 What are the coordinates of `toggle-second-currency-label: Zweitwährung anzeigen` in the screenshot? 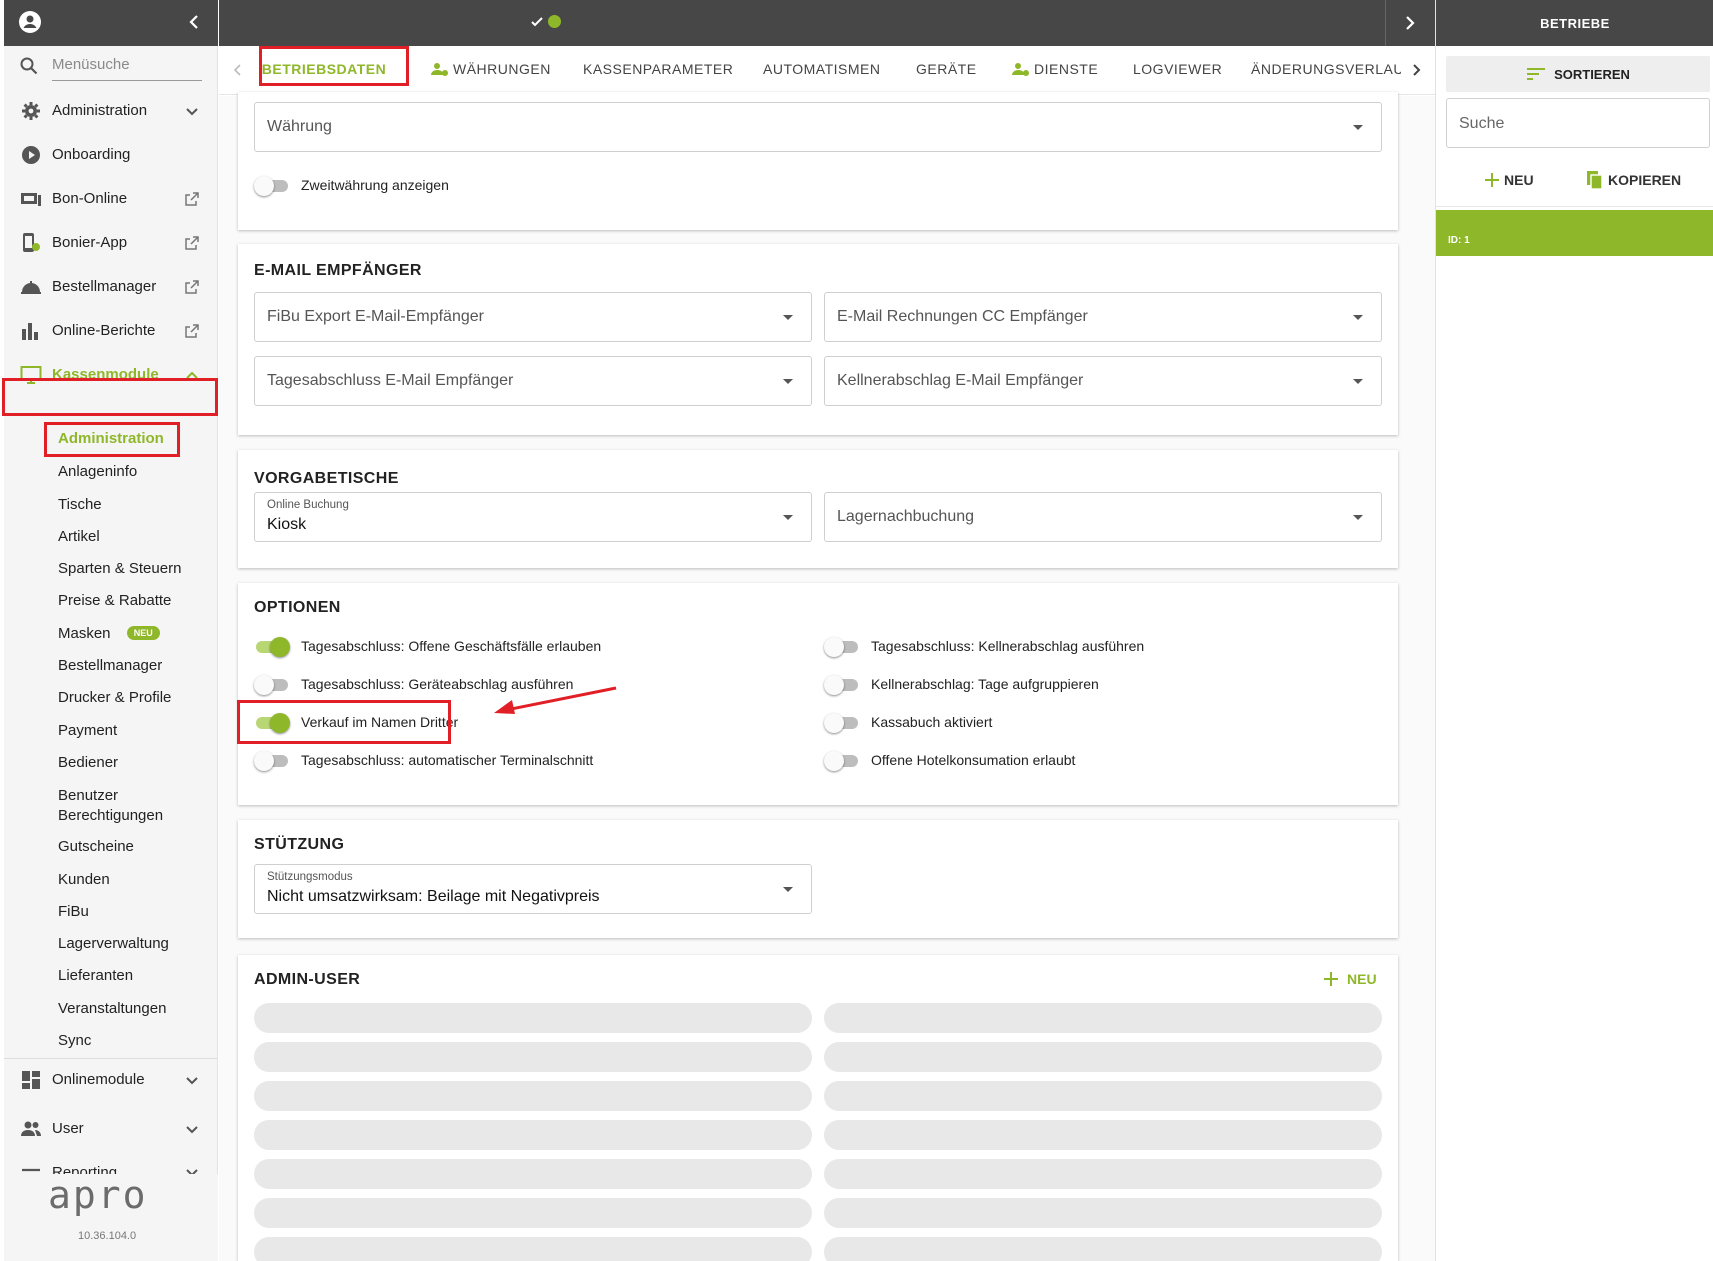 It's located at (375, 185).